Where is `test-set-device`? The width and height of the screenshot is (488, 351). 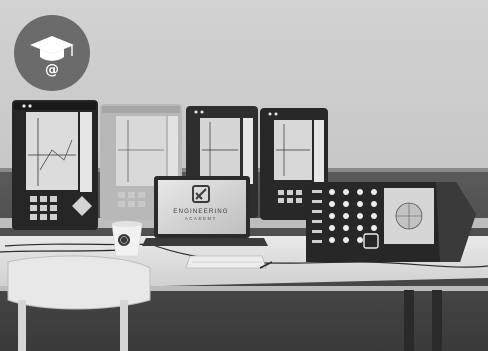
test-set-device is located at coordinates (391, 222).